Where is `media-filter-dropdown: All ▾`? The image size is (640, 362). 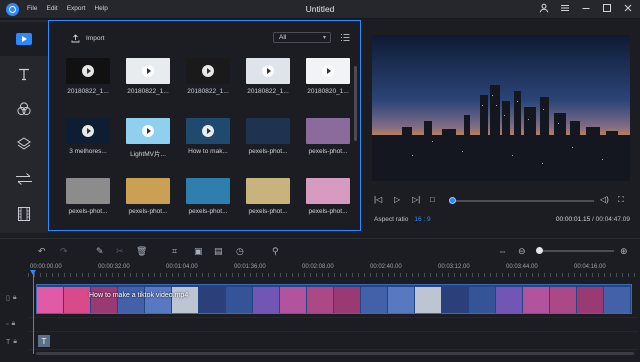
media-filter-dropdown: All ▾ is located at coordinates (302, 37).